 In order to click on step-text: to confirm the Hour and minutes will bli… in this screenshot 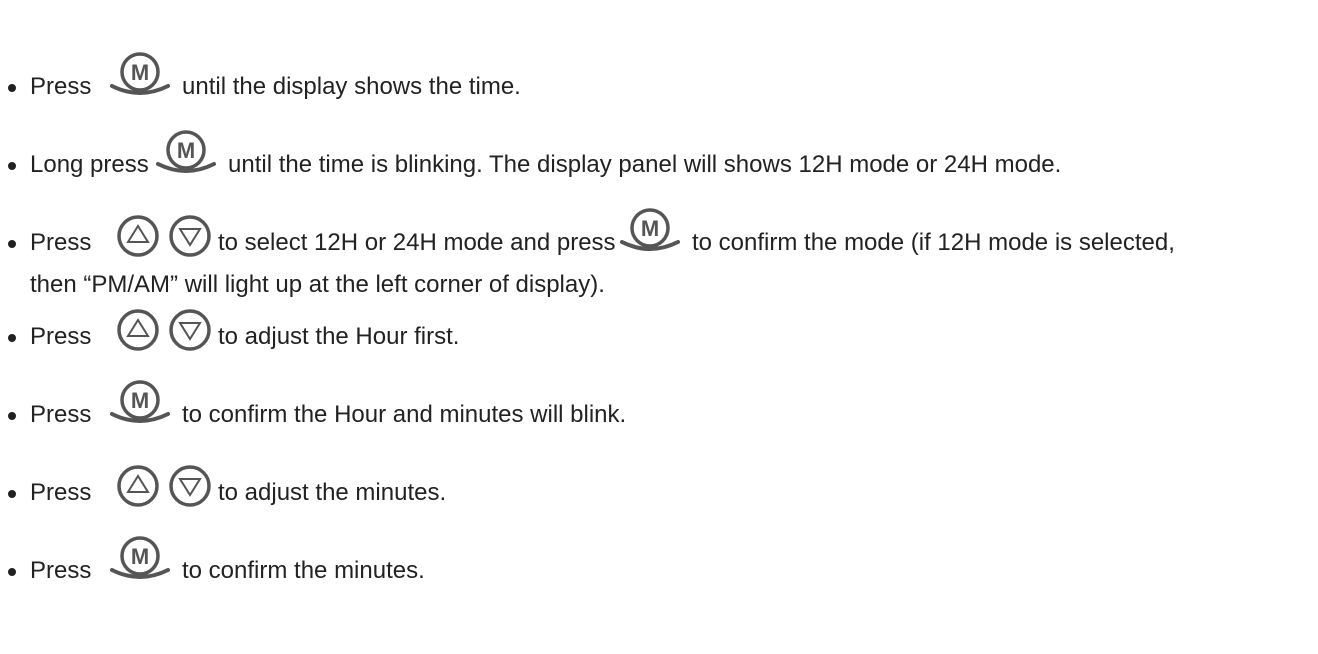, I will do `click(404, 414)`.